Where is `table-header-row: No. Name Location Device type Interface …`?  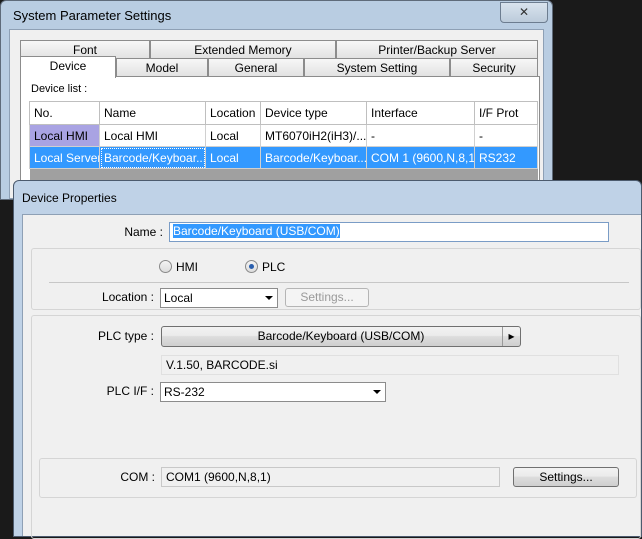 table-header-row: No. Name Location Device type Interface … is located at coordinates (283, 113).